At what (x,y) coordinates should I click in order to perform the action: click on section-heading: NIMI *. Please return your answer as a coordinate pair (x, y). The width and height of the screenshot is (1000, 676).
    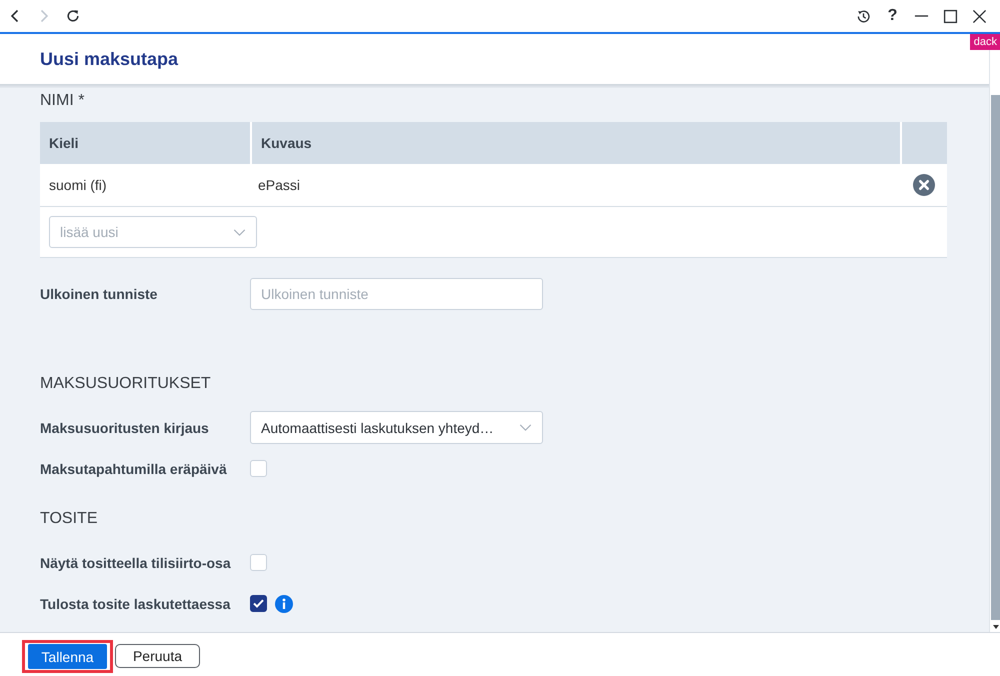
    Looking at the image, I should click on (63, 101).